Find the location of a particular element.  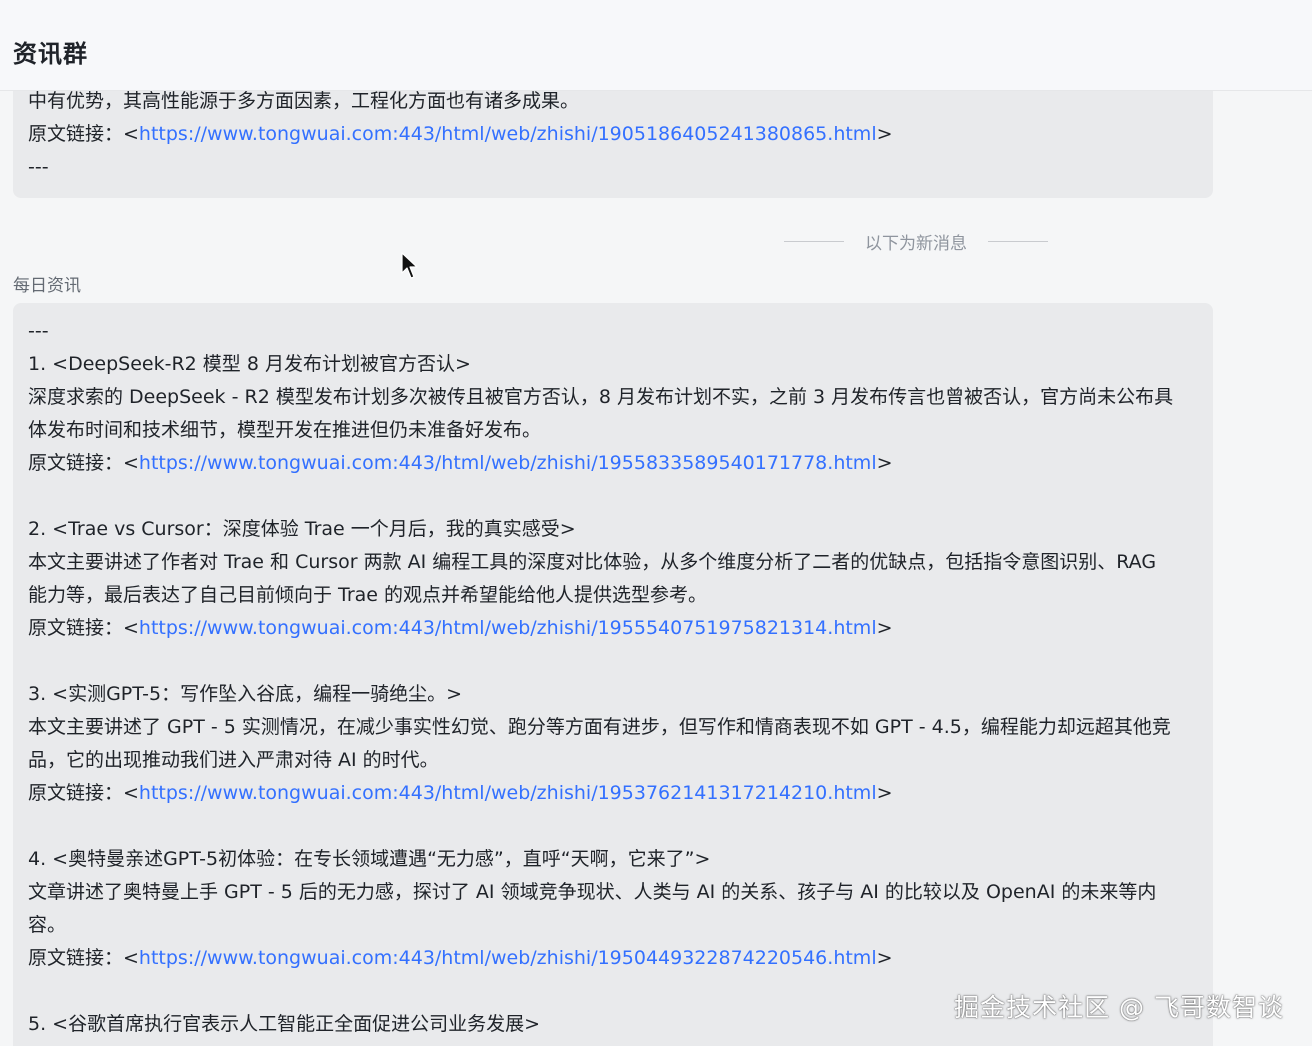

sender-name: 每日资讯 is located at coordinates (47, 283).